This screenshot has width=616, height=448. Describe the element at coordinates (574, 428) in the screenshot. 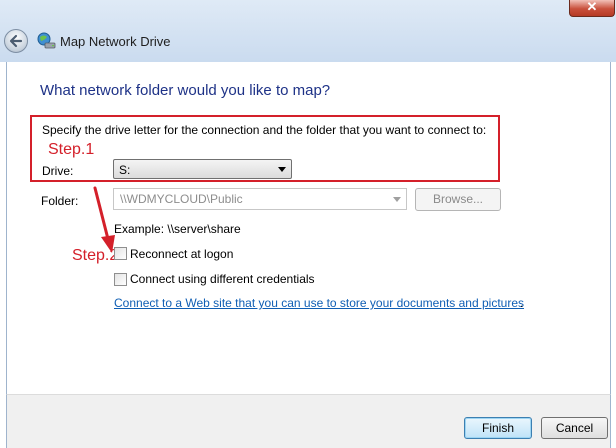

I see `cancel-button: Cancel` at that location.